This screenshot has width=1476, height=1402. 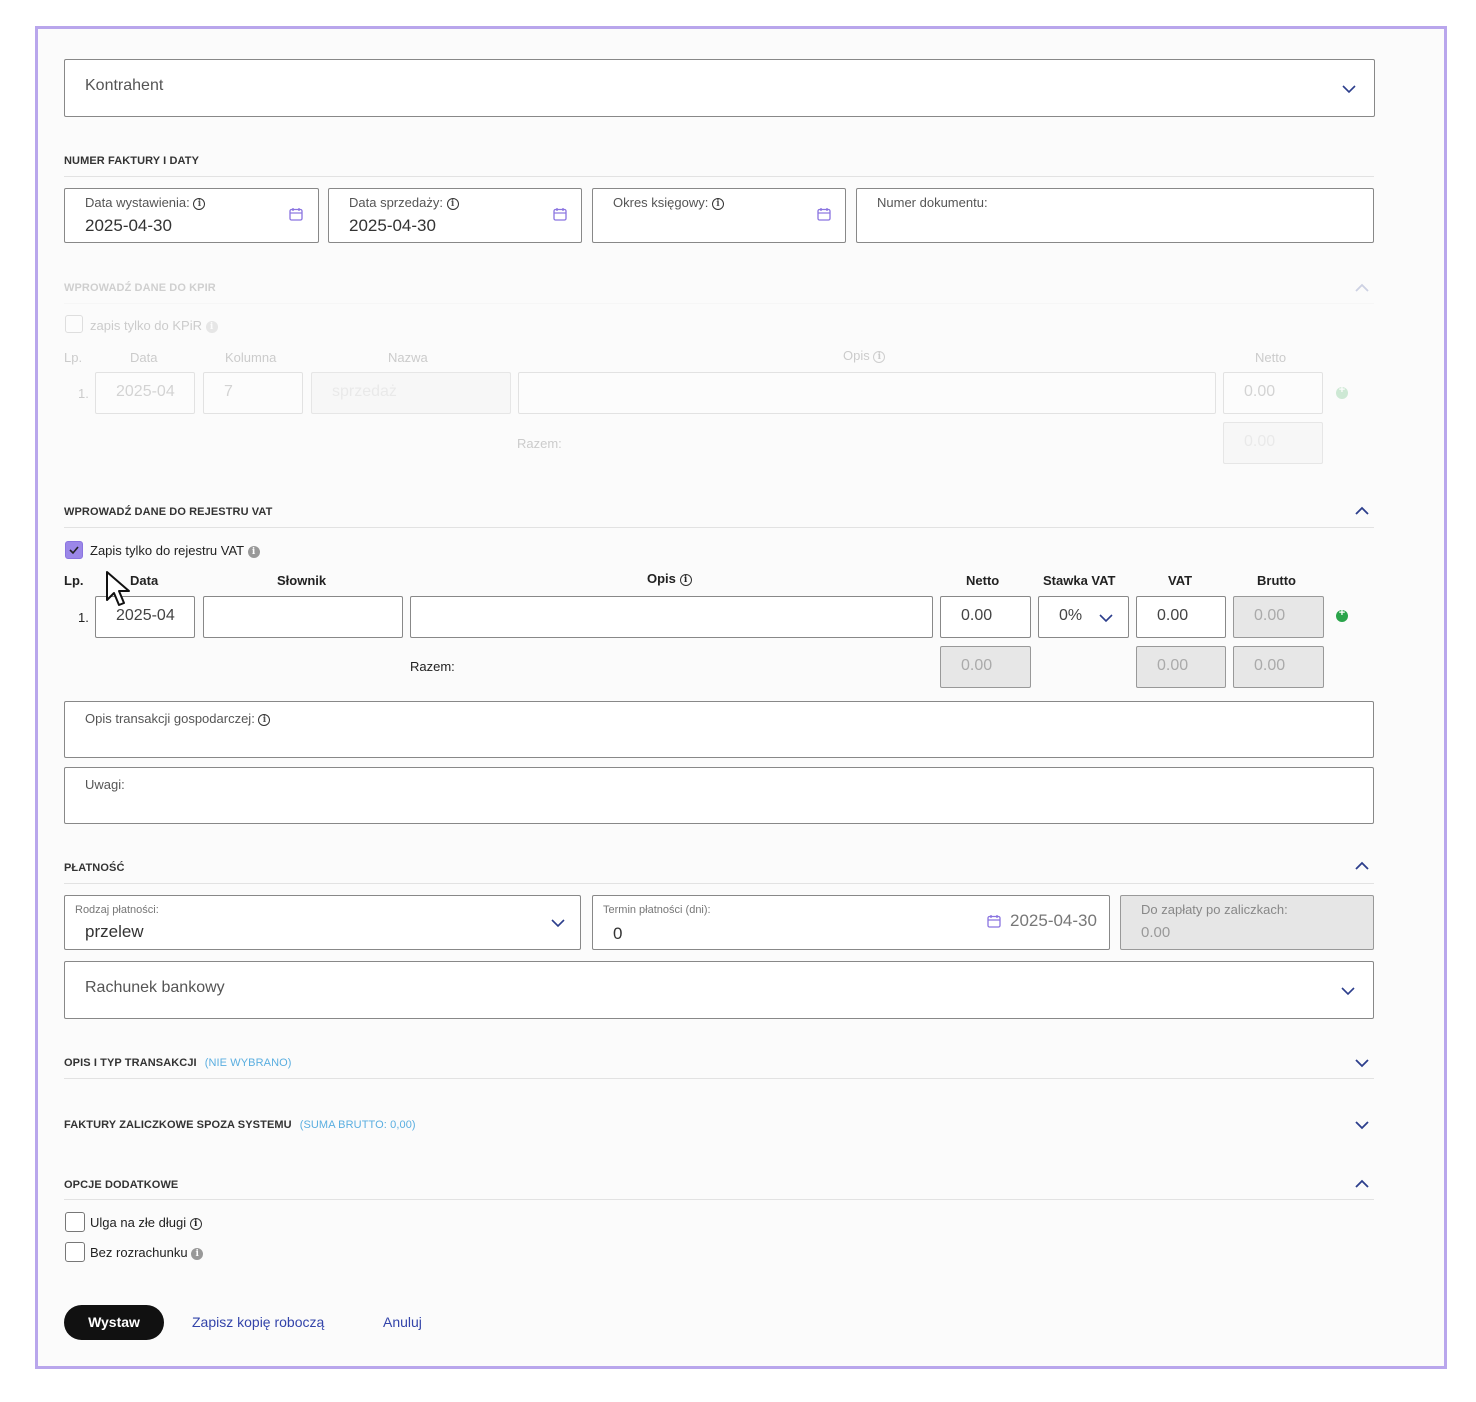 I want to click on bad-debt-relief-checkbox, so click(x=75, y=1222).